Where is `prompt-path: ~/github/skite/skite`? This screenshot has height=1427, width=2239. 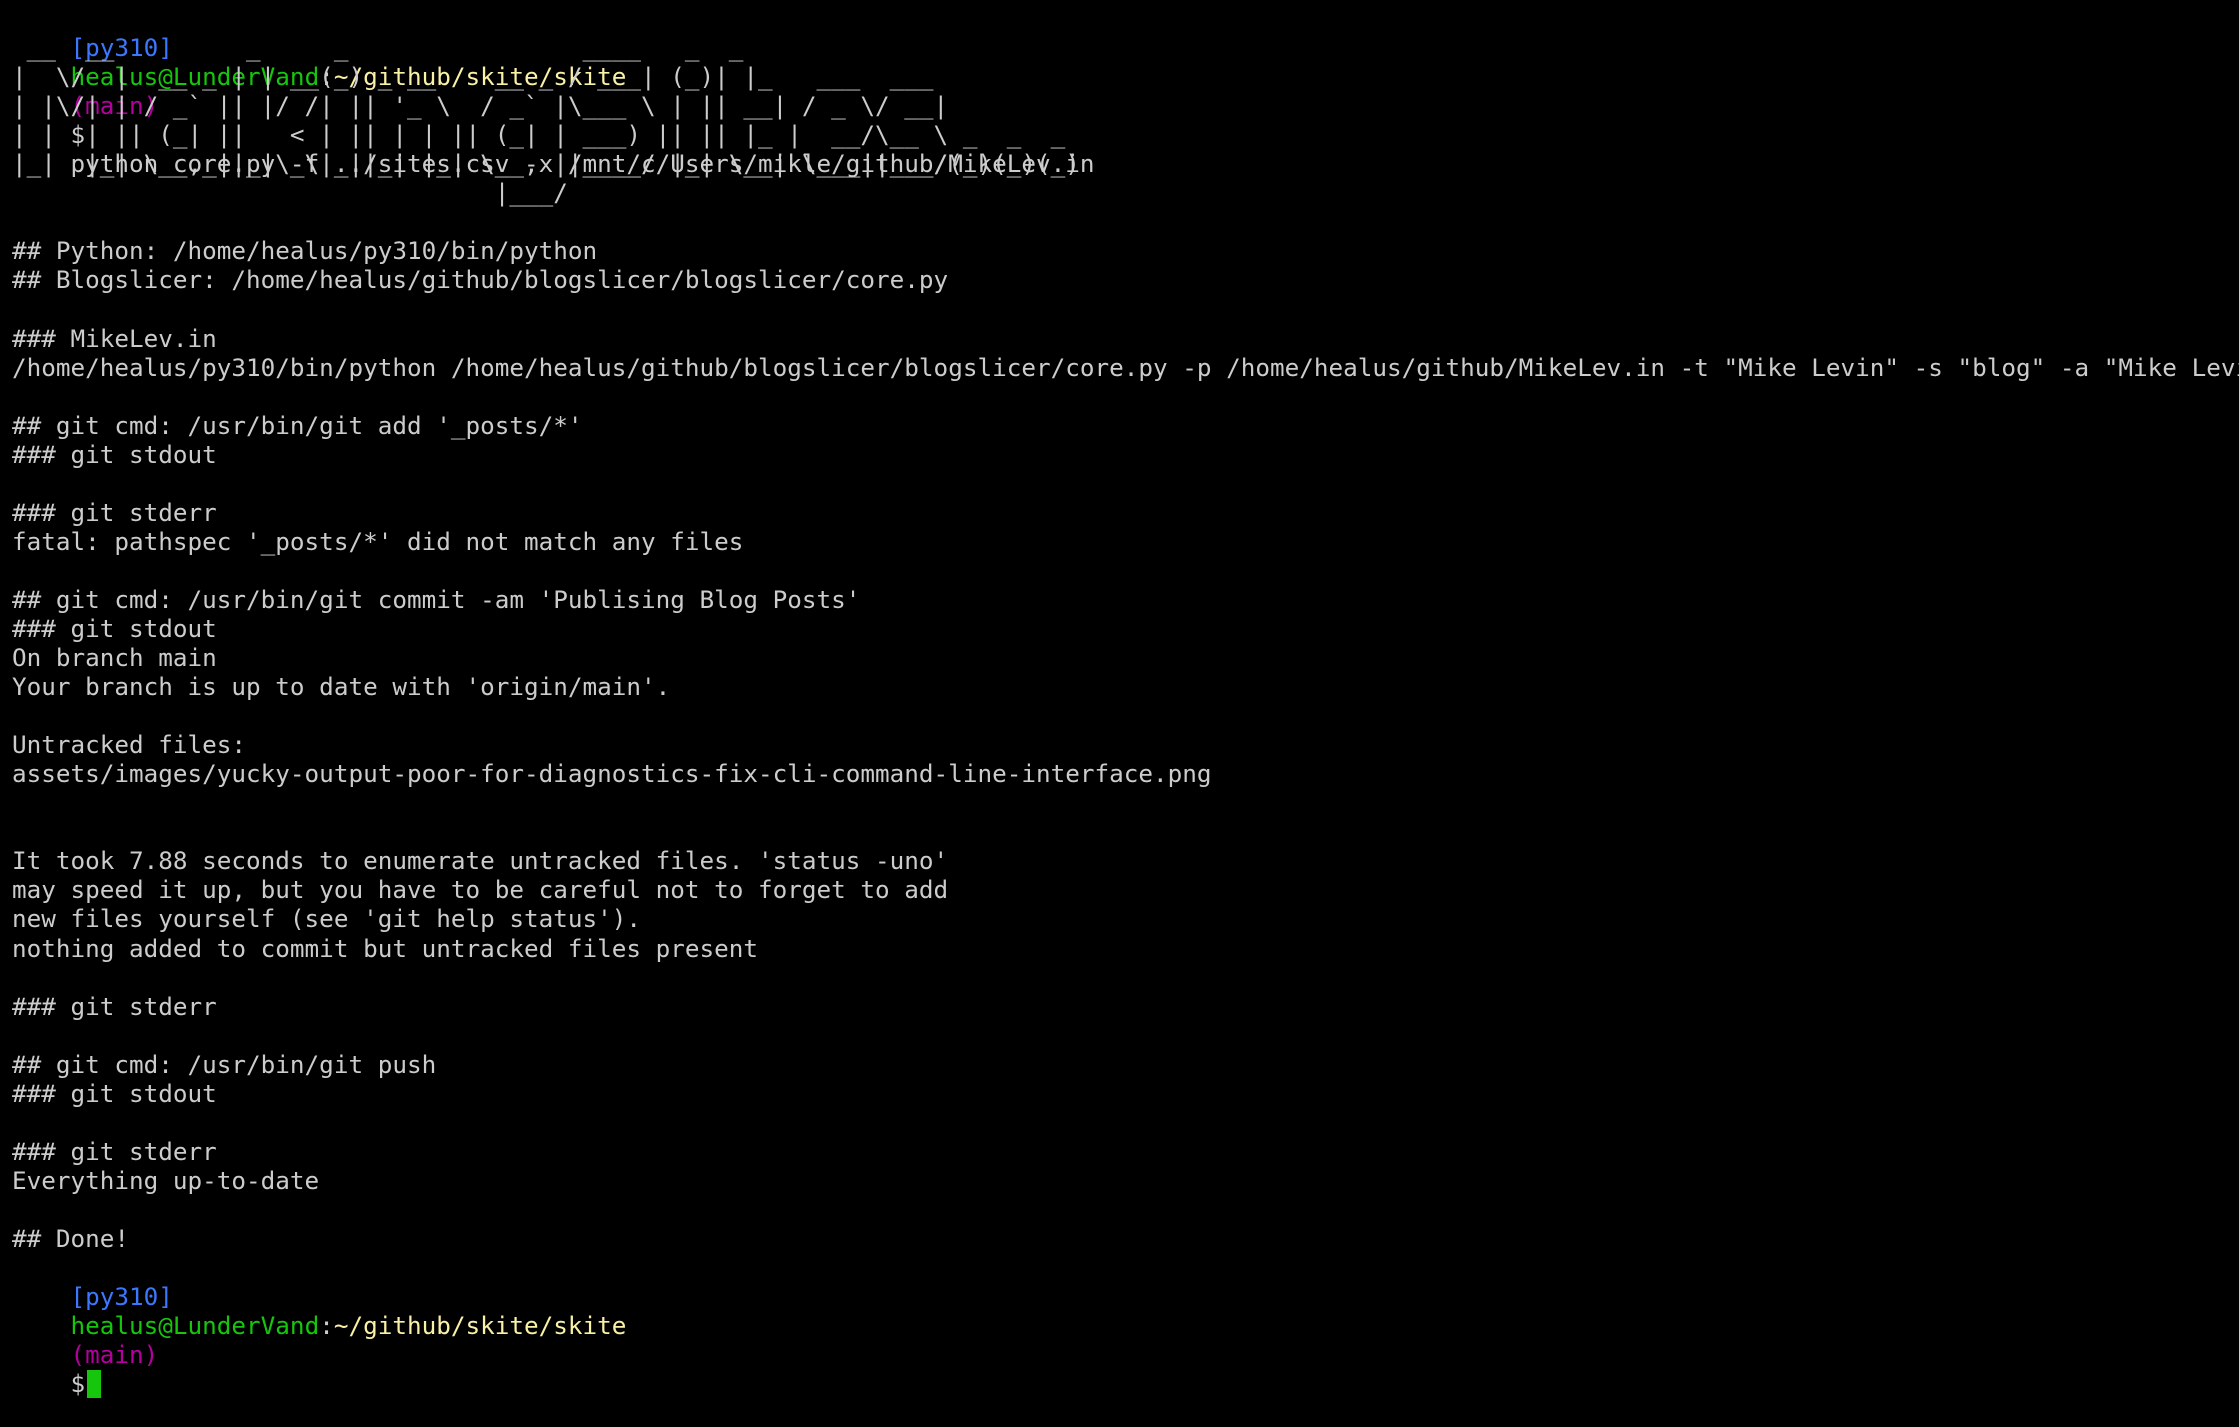 prompt-path: ~/github/skite/skite is located at coordinates (480, 1326).